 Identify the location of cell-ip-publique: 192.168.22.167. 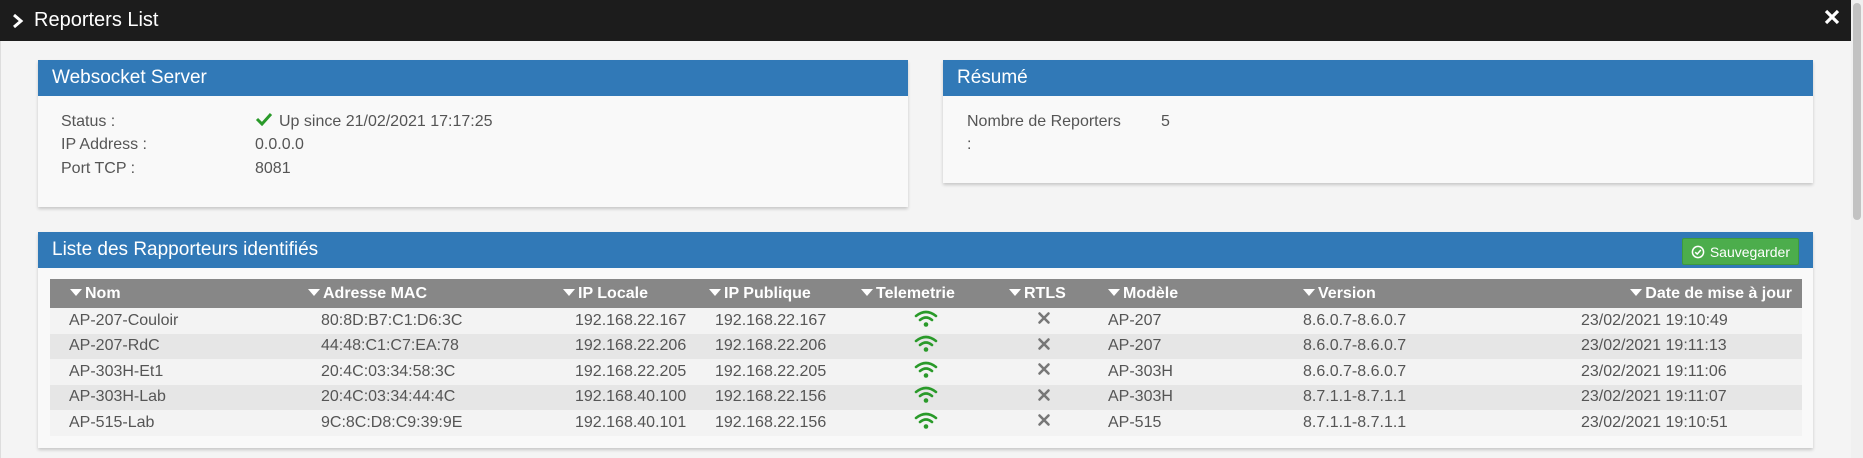
(785, 321).